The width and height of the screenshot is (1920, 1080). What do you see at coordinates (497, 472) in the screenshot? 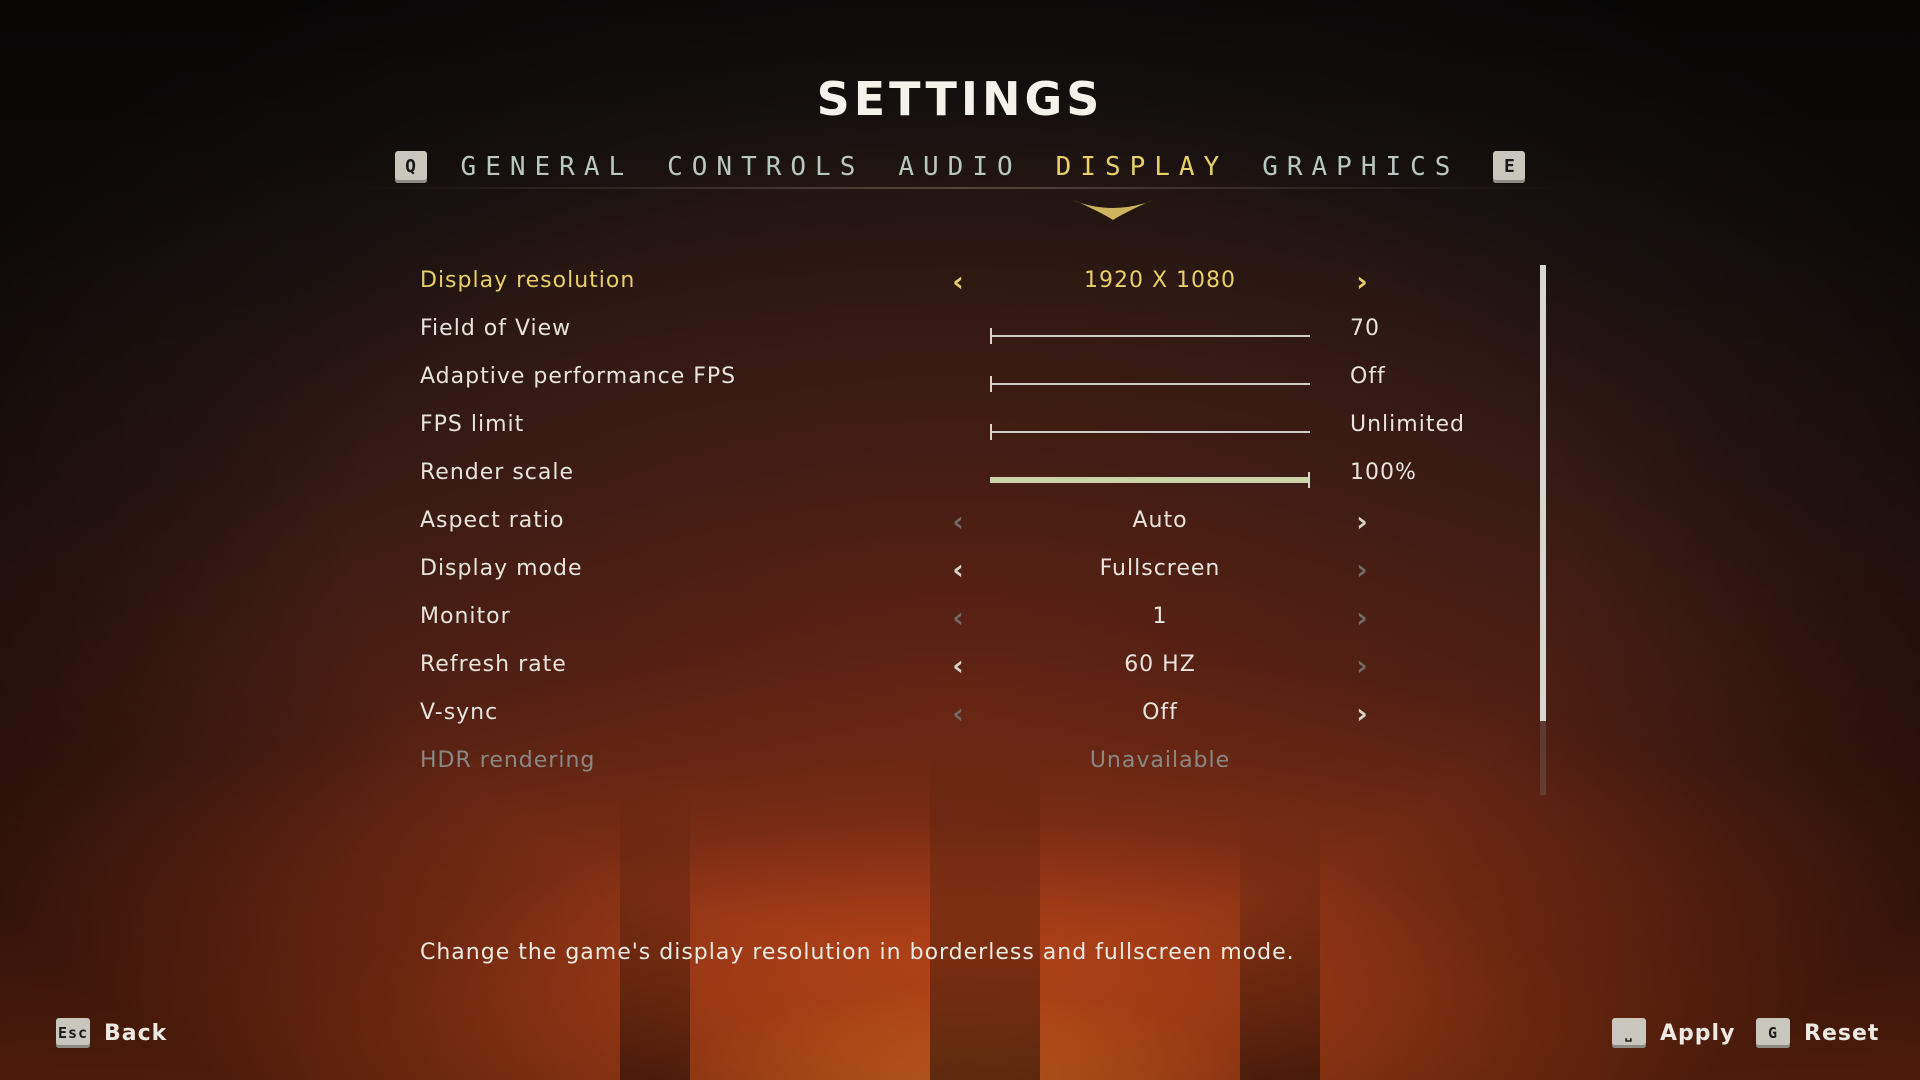
I see `setting-label: Render scale` at bounding box center [497, 472].